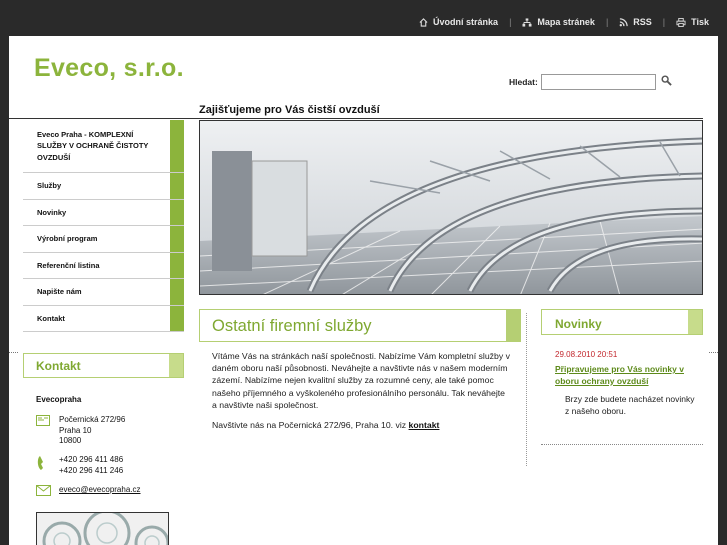 The image size is (727, 545). Describe the element at coordinates (47, 431) in the screenshot. I see `address-icon` at that location.